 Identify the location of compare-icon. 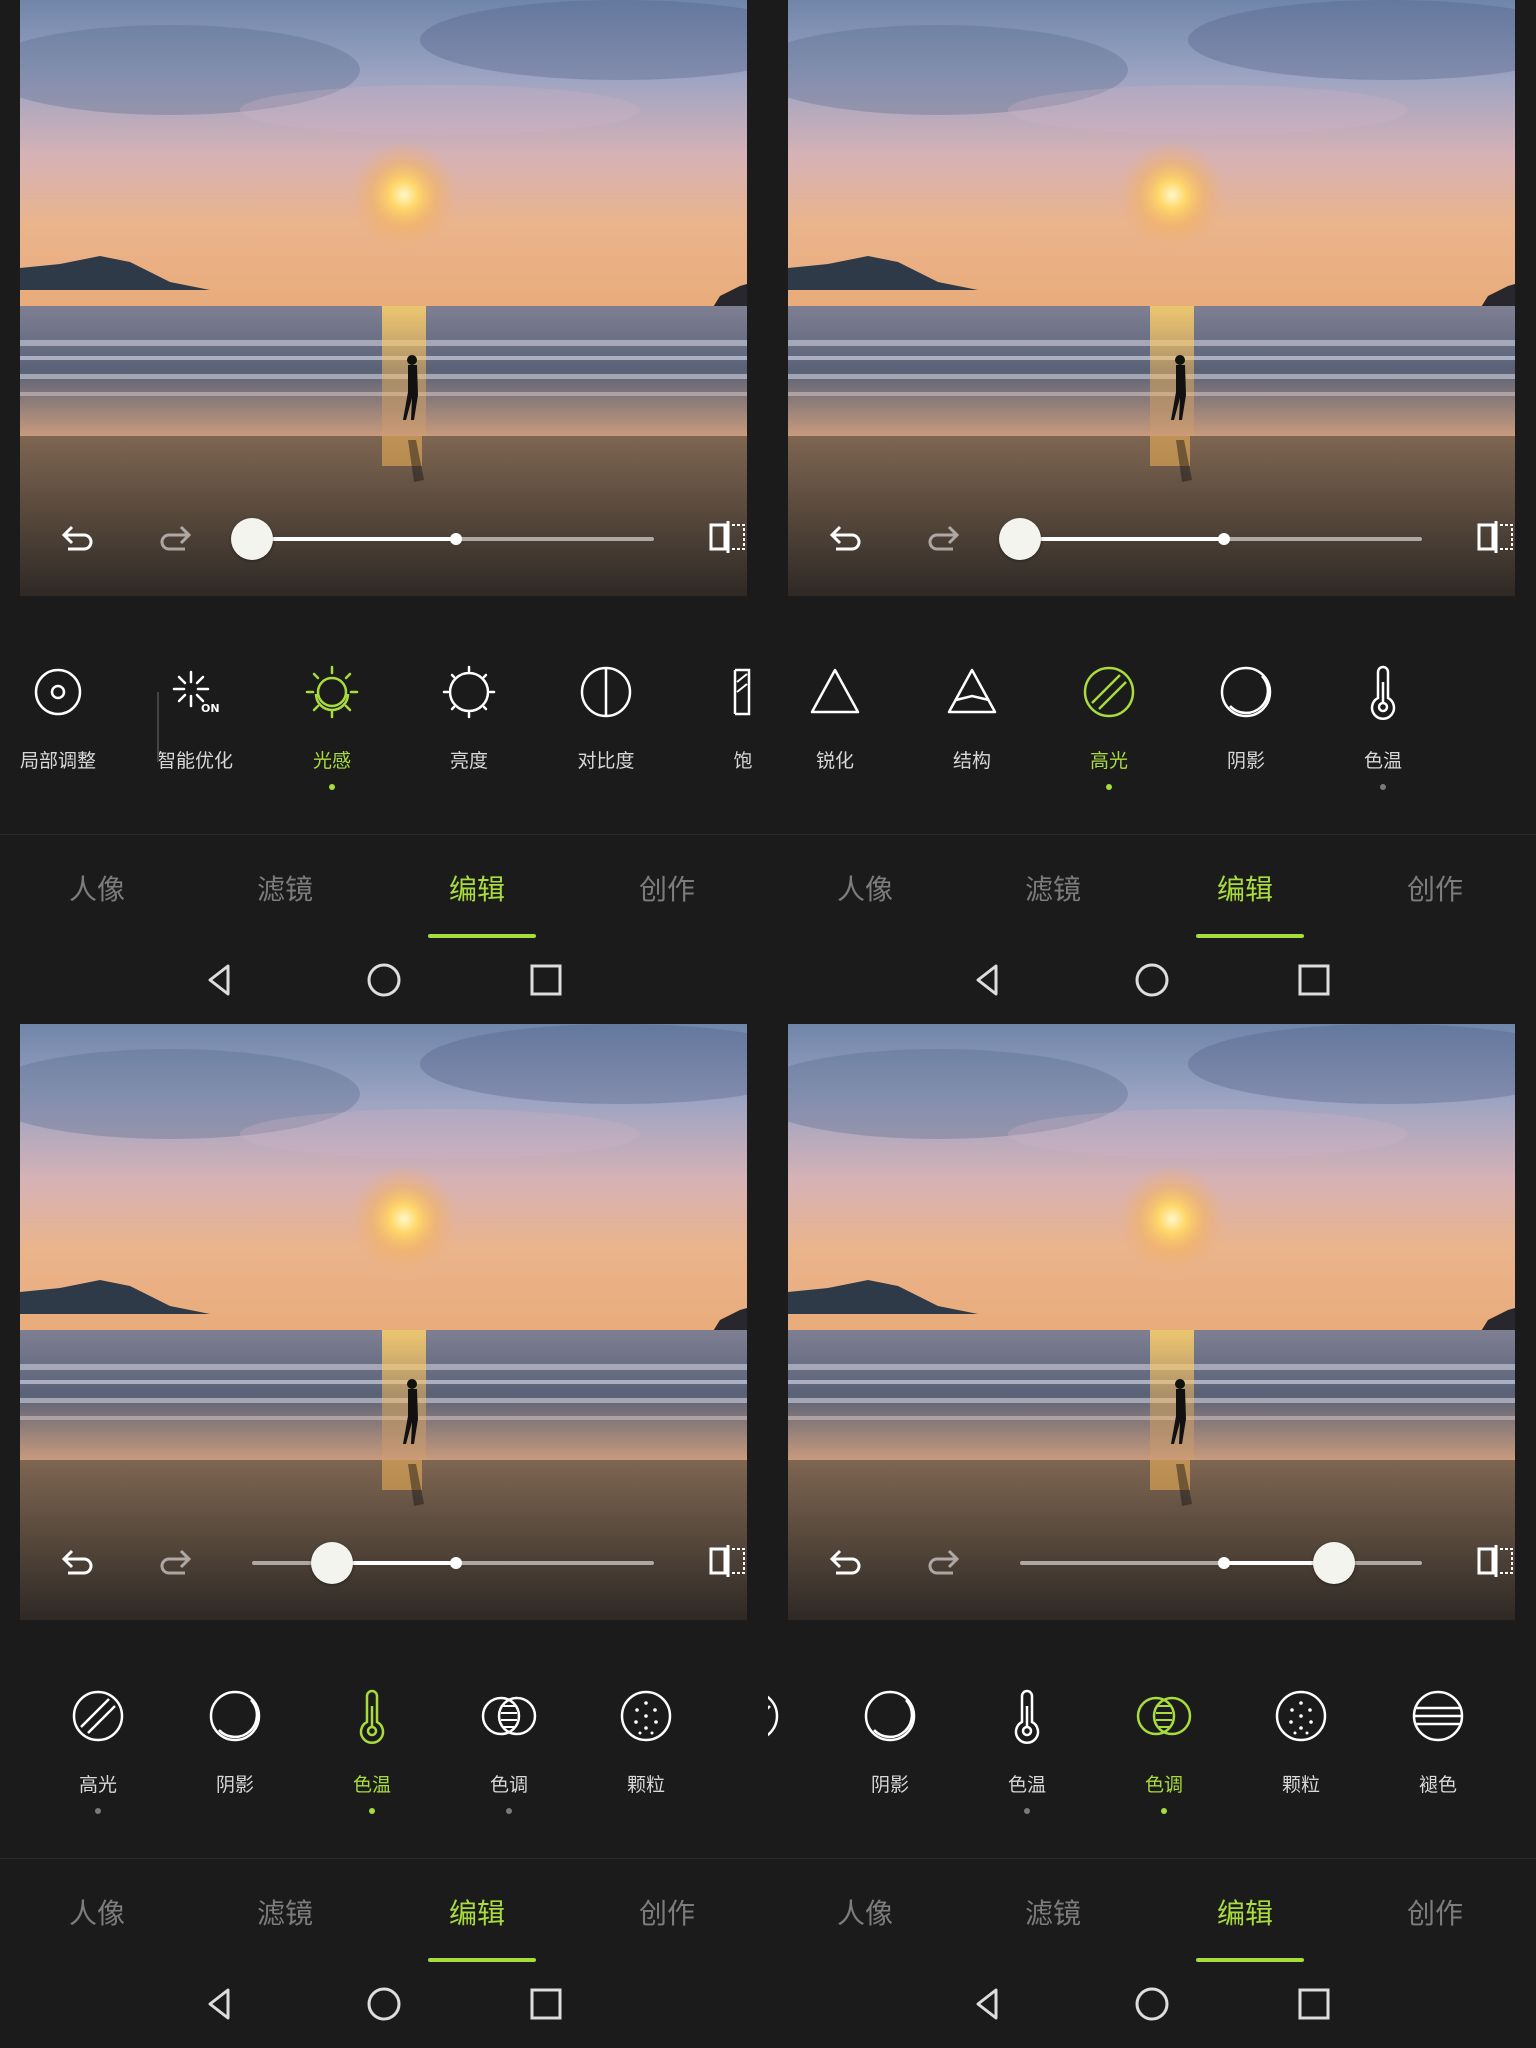
(1495, 1561).